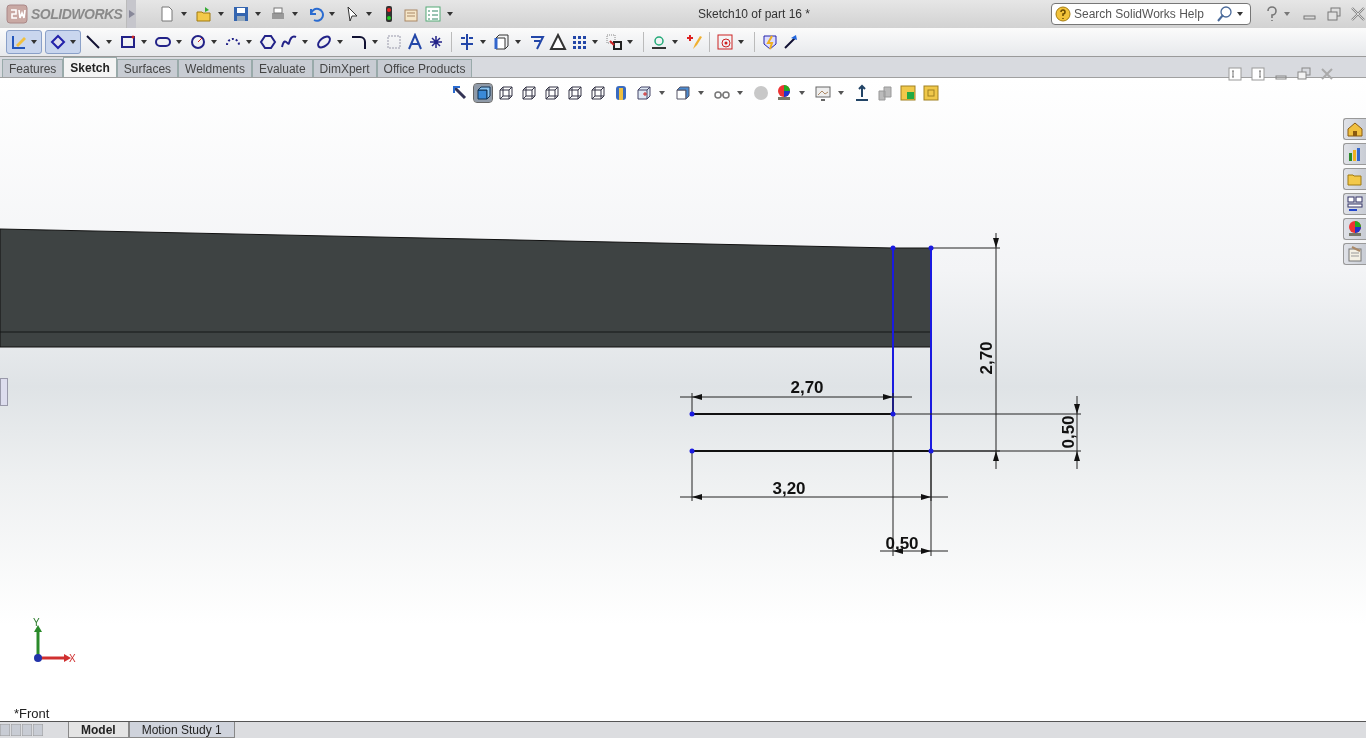 The width and height of the screenshot is (1366, 738). I want to click on view-triad-icon, so click(862, 93).